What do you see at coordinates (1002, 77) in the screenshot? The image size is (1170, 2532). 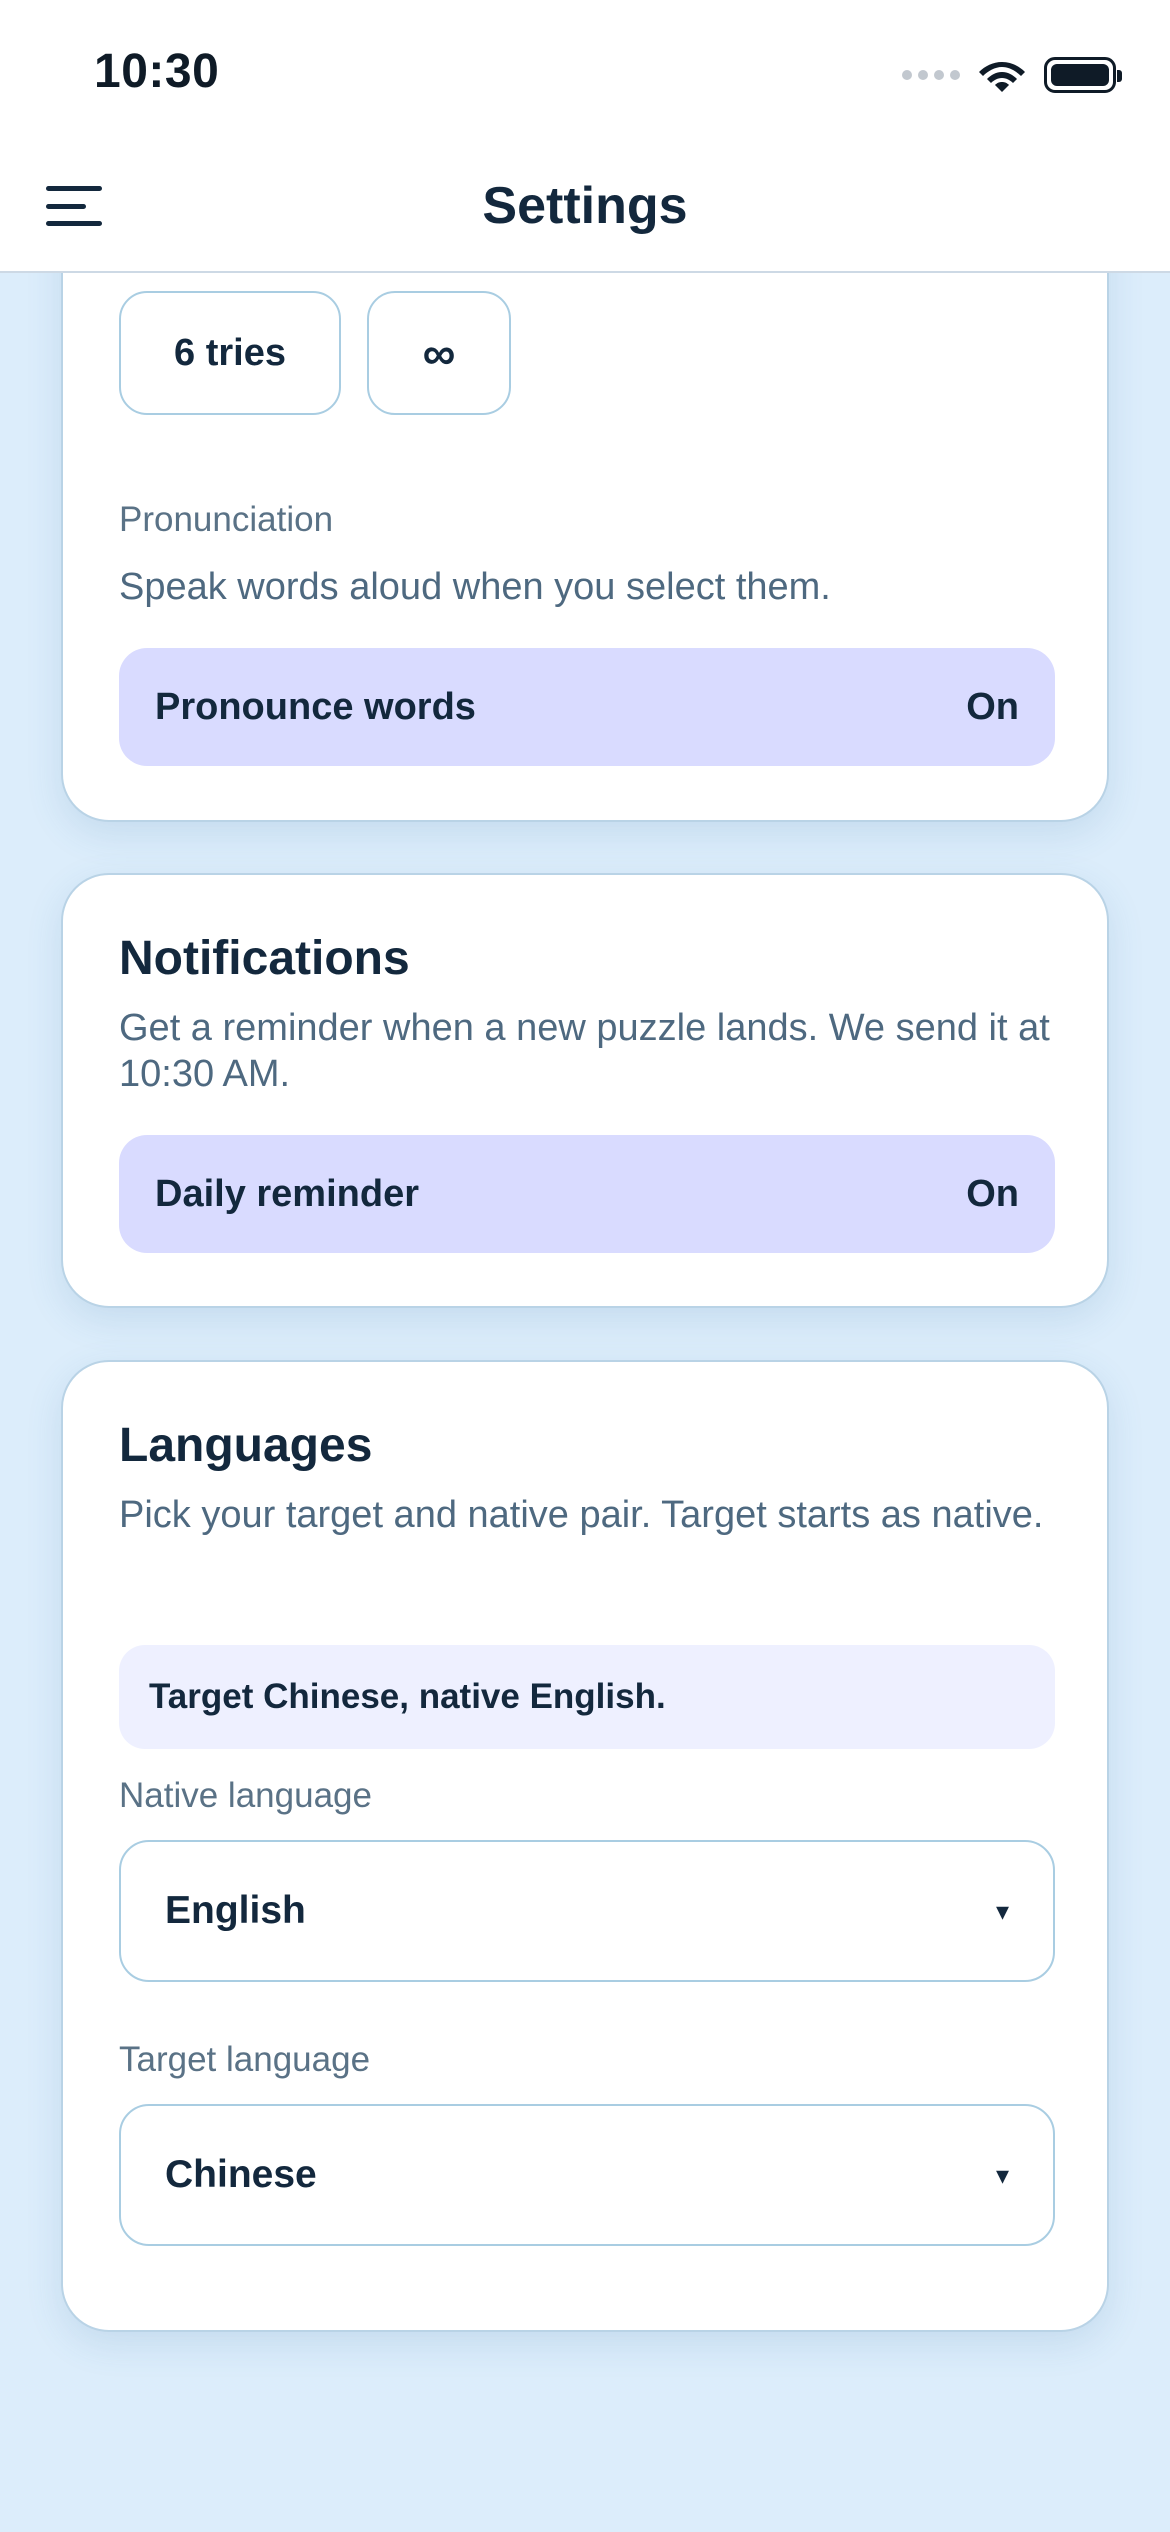 I see `wifi-icon` at bounding box center [1002, 77].